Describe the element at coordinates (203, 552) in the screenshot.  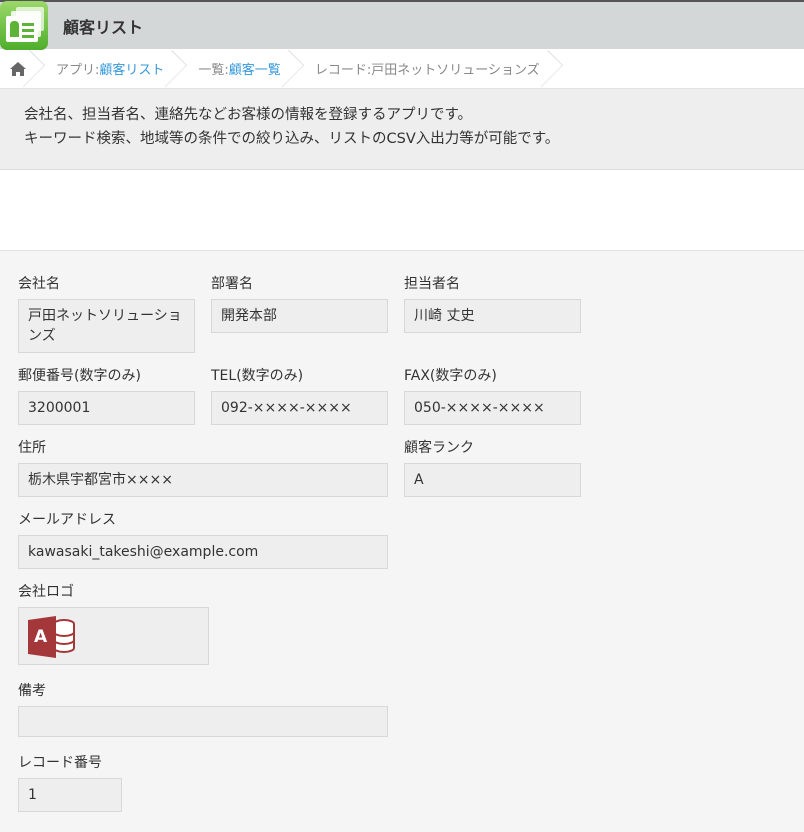
I see `email-value: kawasaki_takeshi@example.com` at that location.